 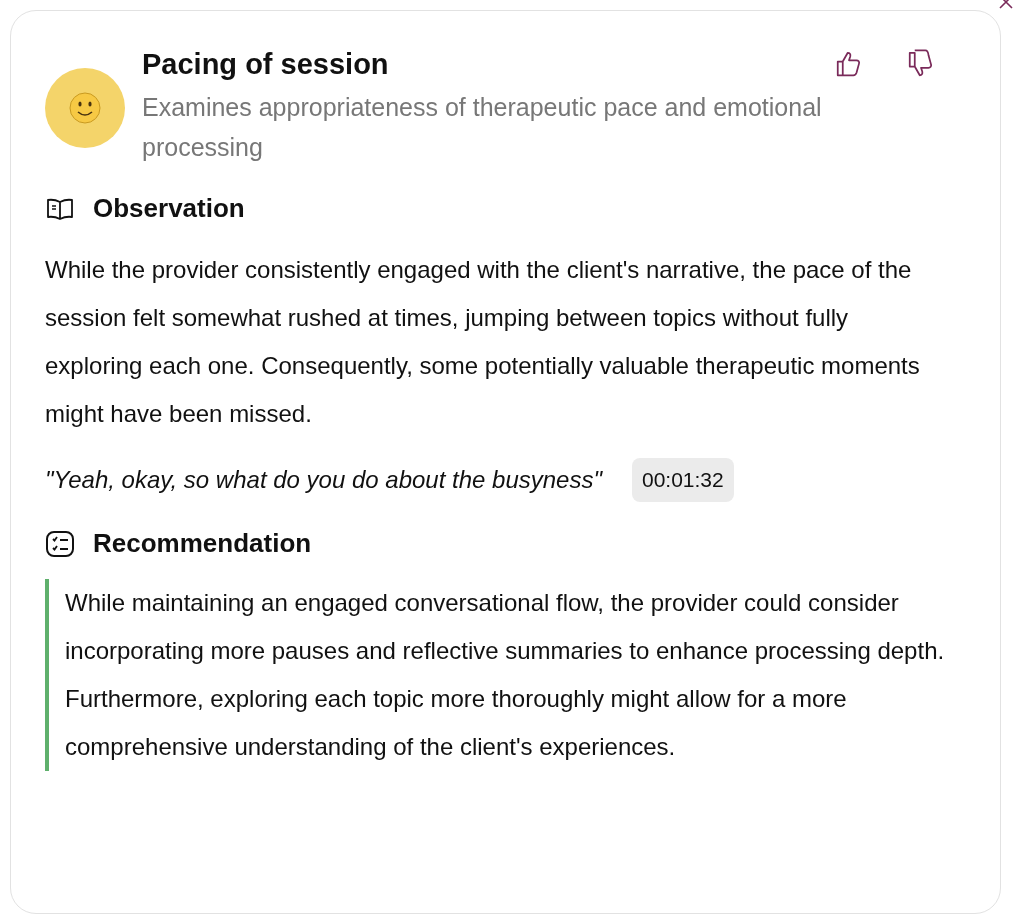 What do you see at coordinates (85, 108) in the screenshot?
I see `smiley-icon` at bounding box center [85, 108].